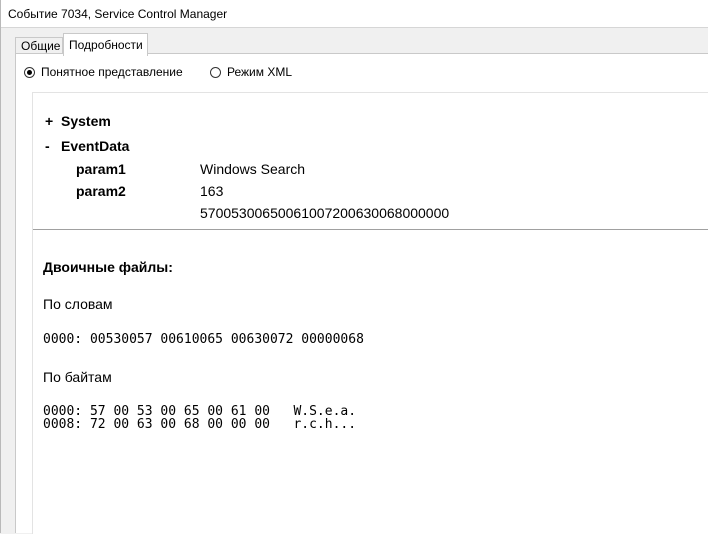 This screenshot has height=534, width=708. I want to click on radio-friendly-view: Понятное представление, so click(103, 72).